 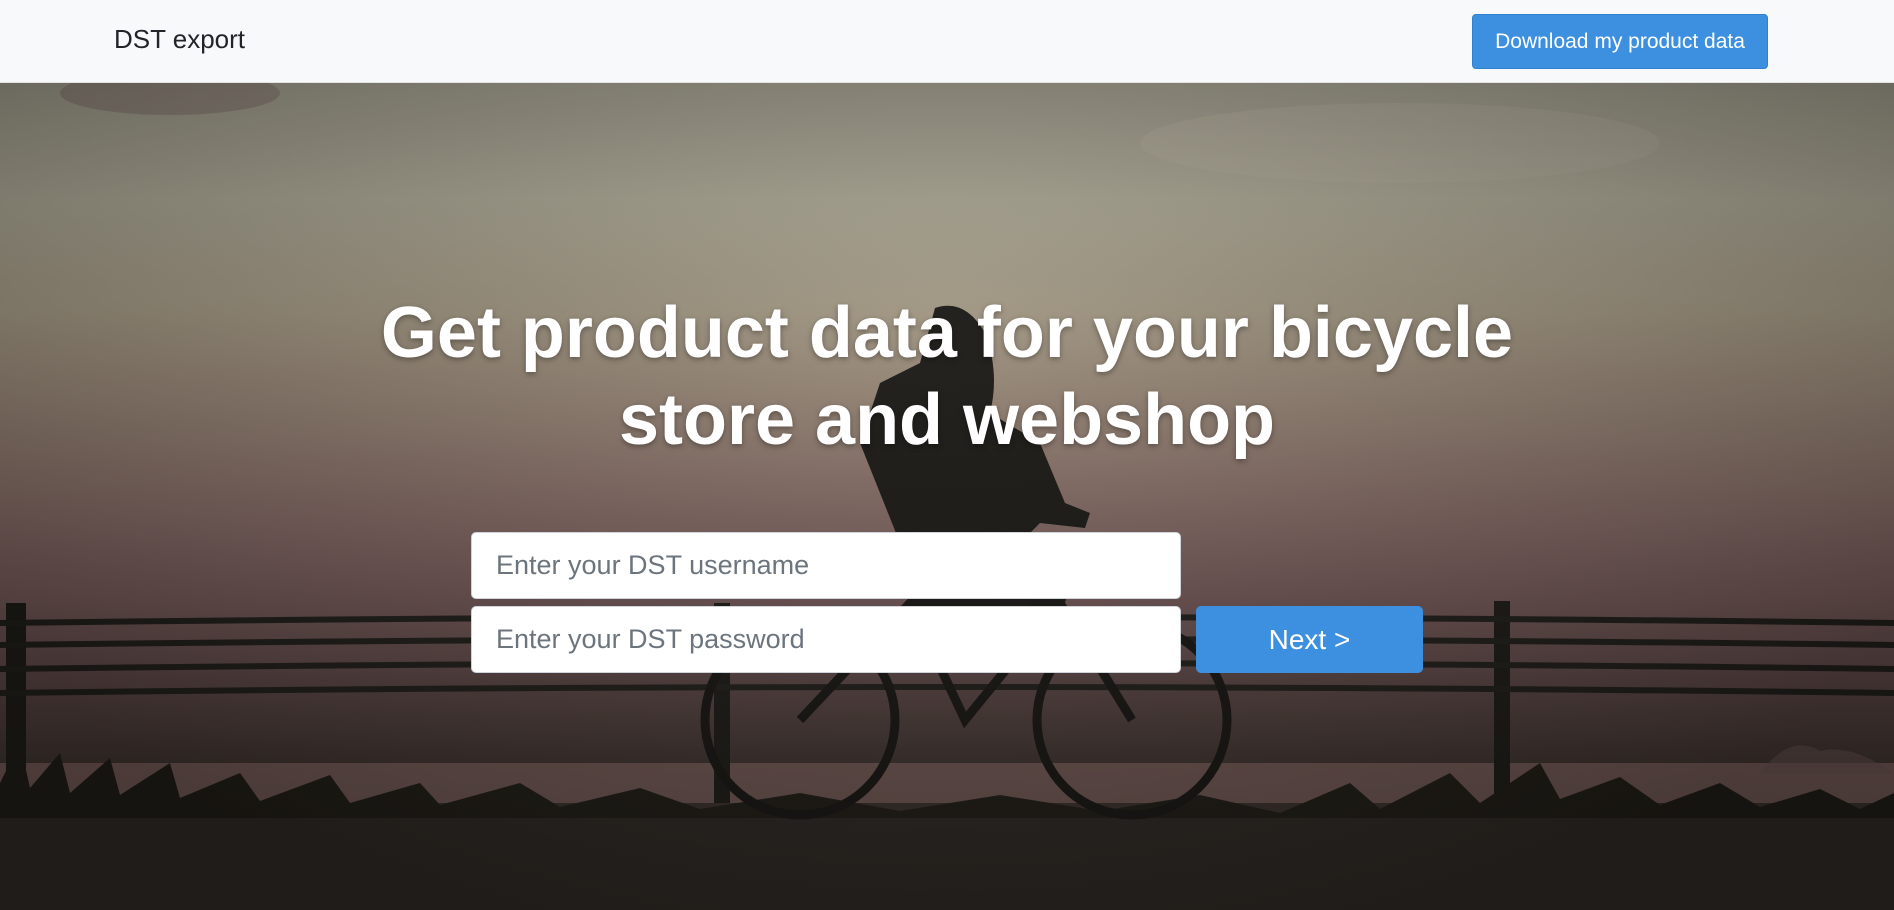 What do you see at coordinates (1309, 639) in the screenshot?
I see `next-button: Next >` at bounding box center [1309, 639].